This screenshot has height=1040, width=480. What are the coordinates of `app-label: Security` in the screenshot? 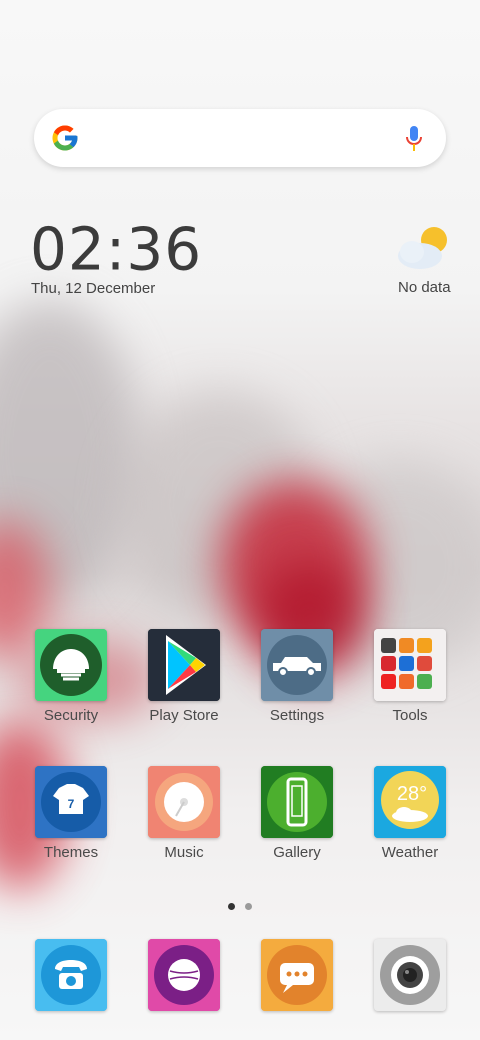 It's located at (71, 715).